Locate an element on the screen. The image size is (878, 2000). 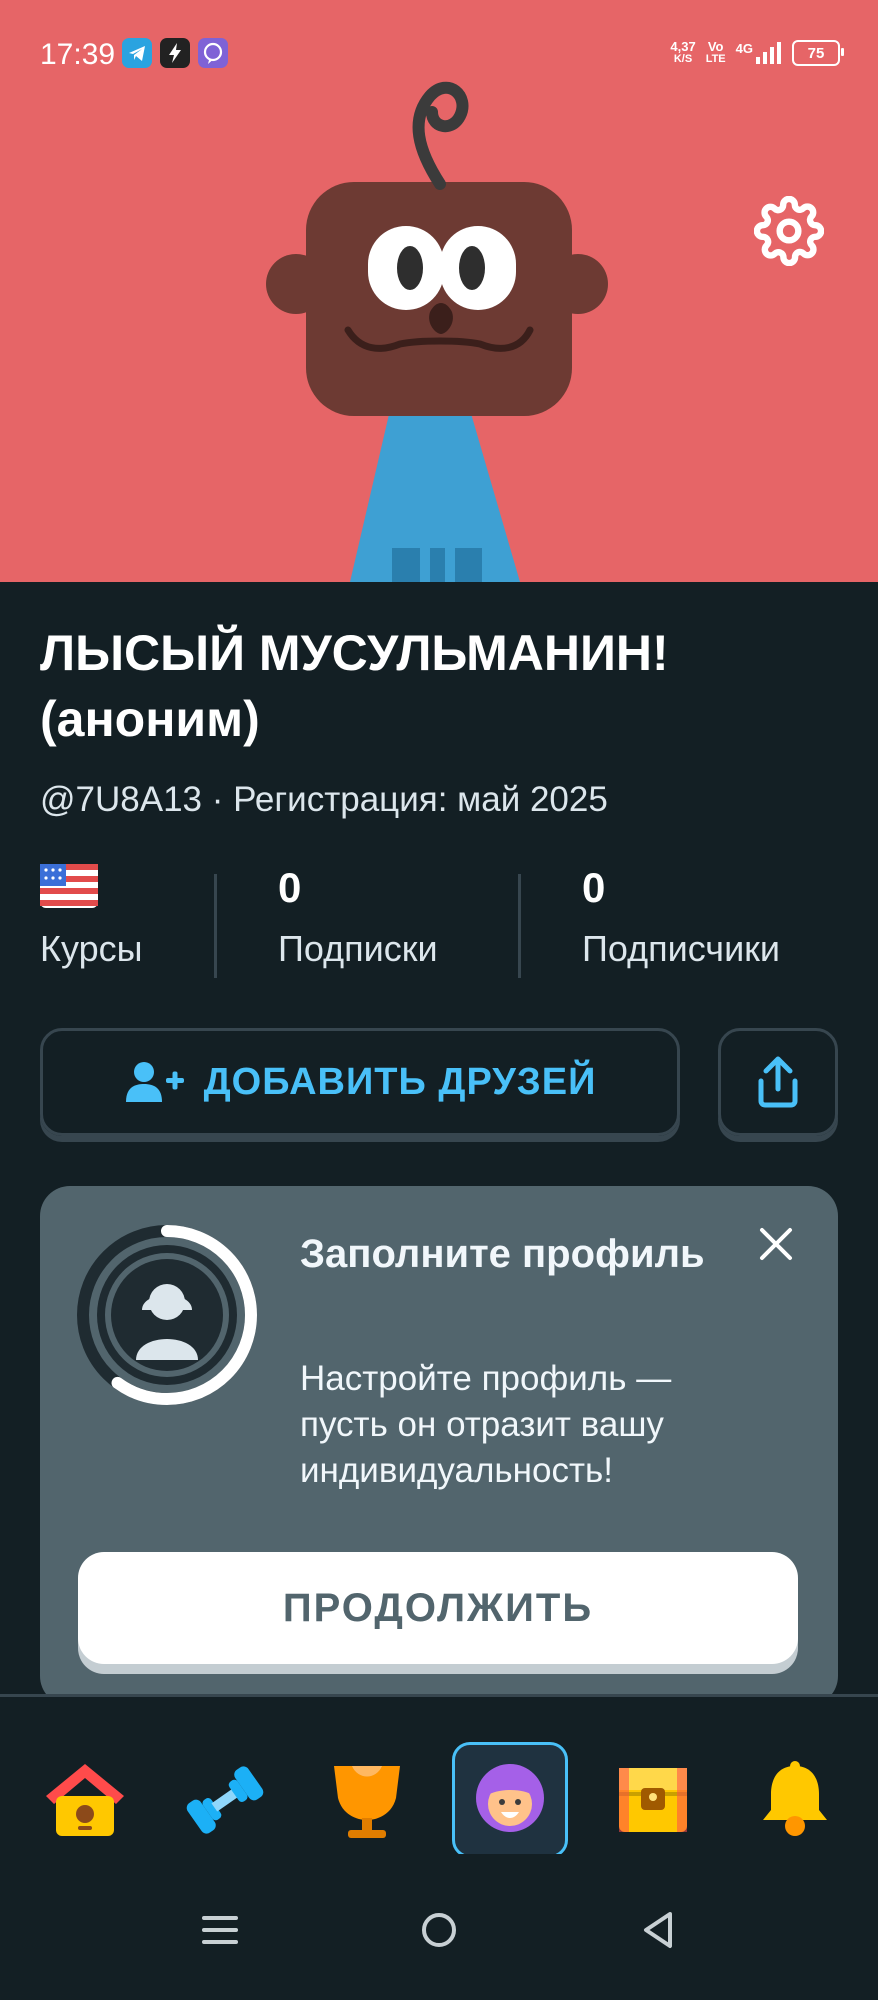
menu-icon is located at coordinates (220, 1930).